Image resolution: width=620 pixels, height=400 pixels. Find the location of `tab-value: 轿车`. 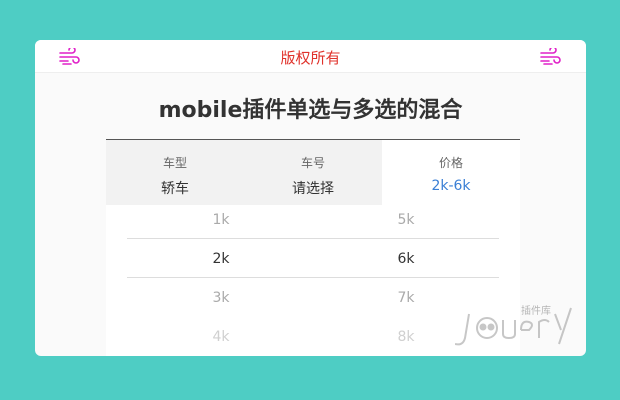

tab-value: 轿车 is located at coordinates (175, 189).